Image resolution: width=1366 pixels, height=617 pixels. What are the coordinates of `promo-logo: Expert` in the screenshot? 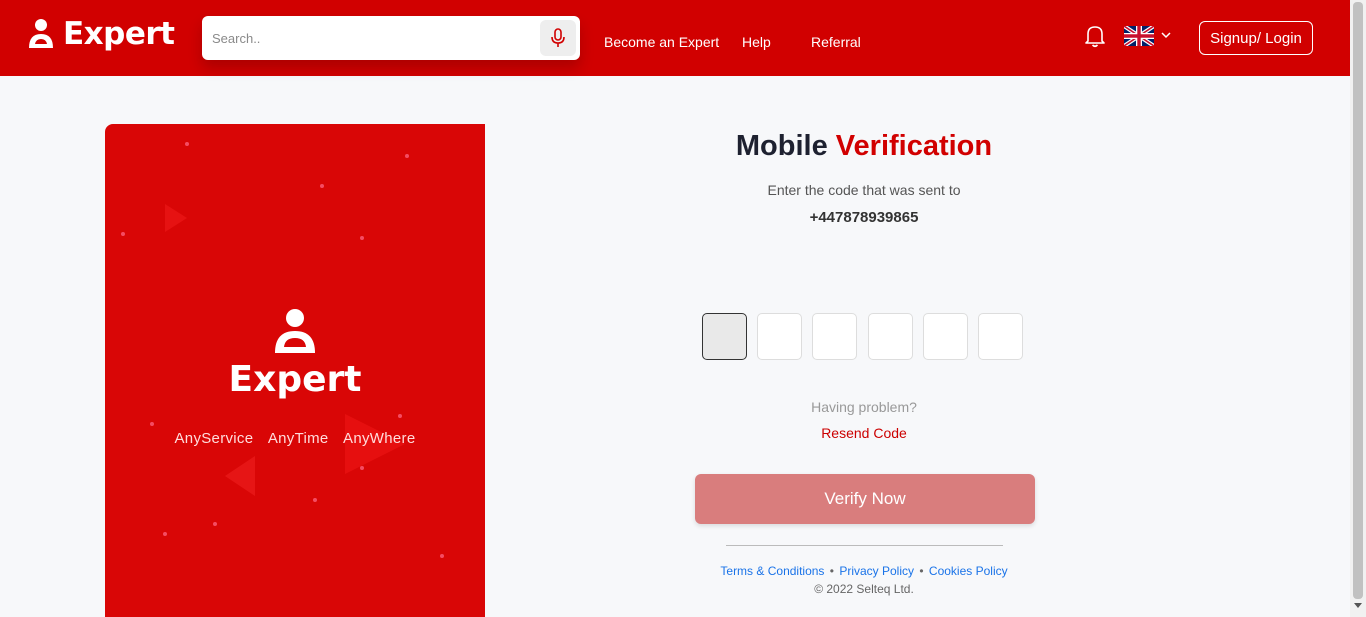 It's located at (295, 353).